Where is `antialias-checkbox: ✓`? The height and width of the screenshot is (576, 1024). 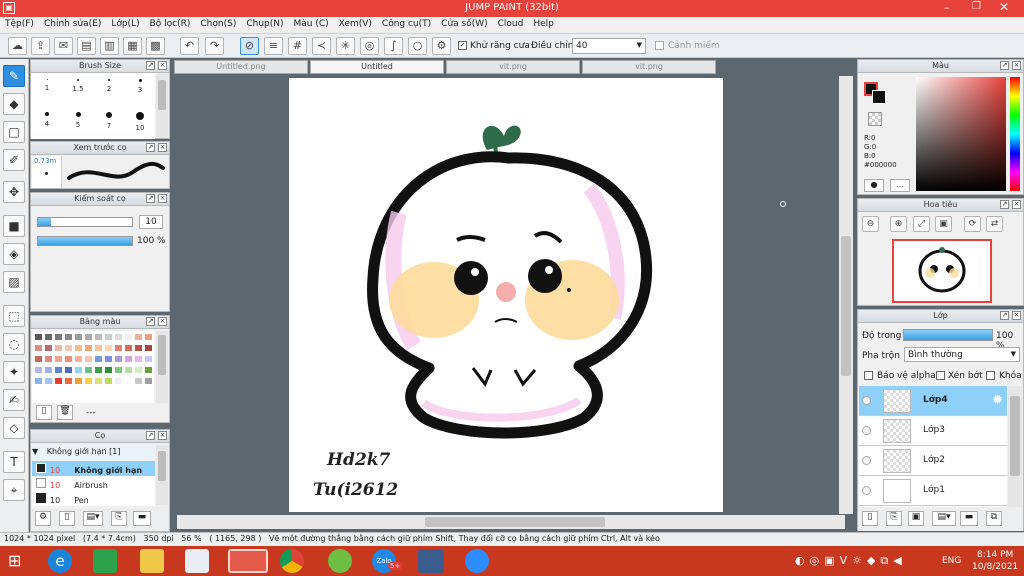 antialias-checkbox: ✓ is located at coordinates (462, 45).